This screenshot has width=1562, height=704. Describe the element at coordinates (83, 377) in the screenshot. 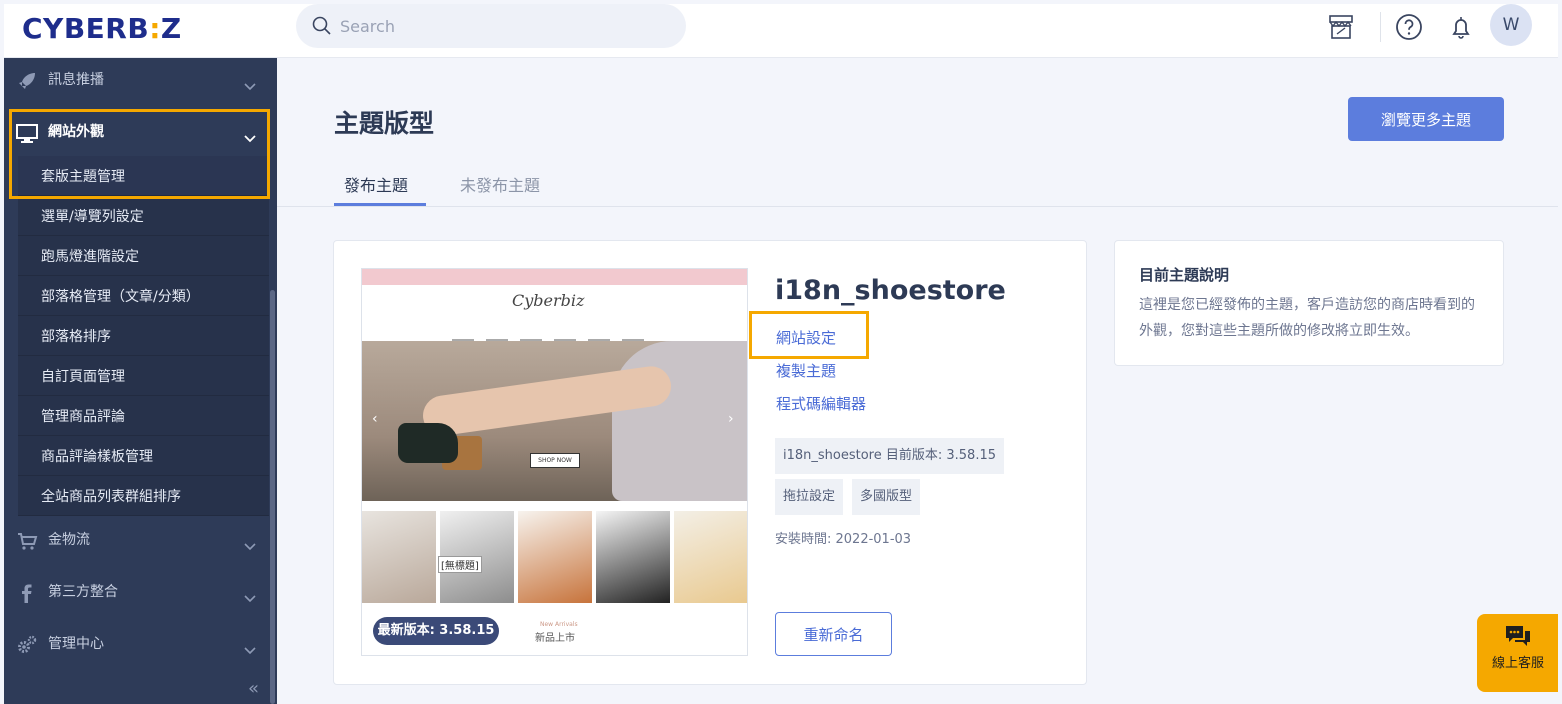

I see `sidebar-item-label: 自訂頁面管理` at that location.